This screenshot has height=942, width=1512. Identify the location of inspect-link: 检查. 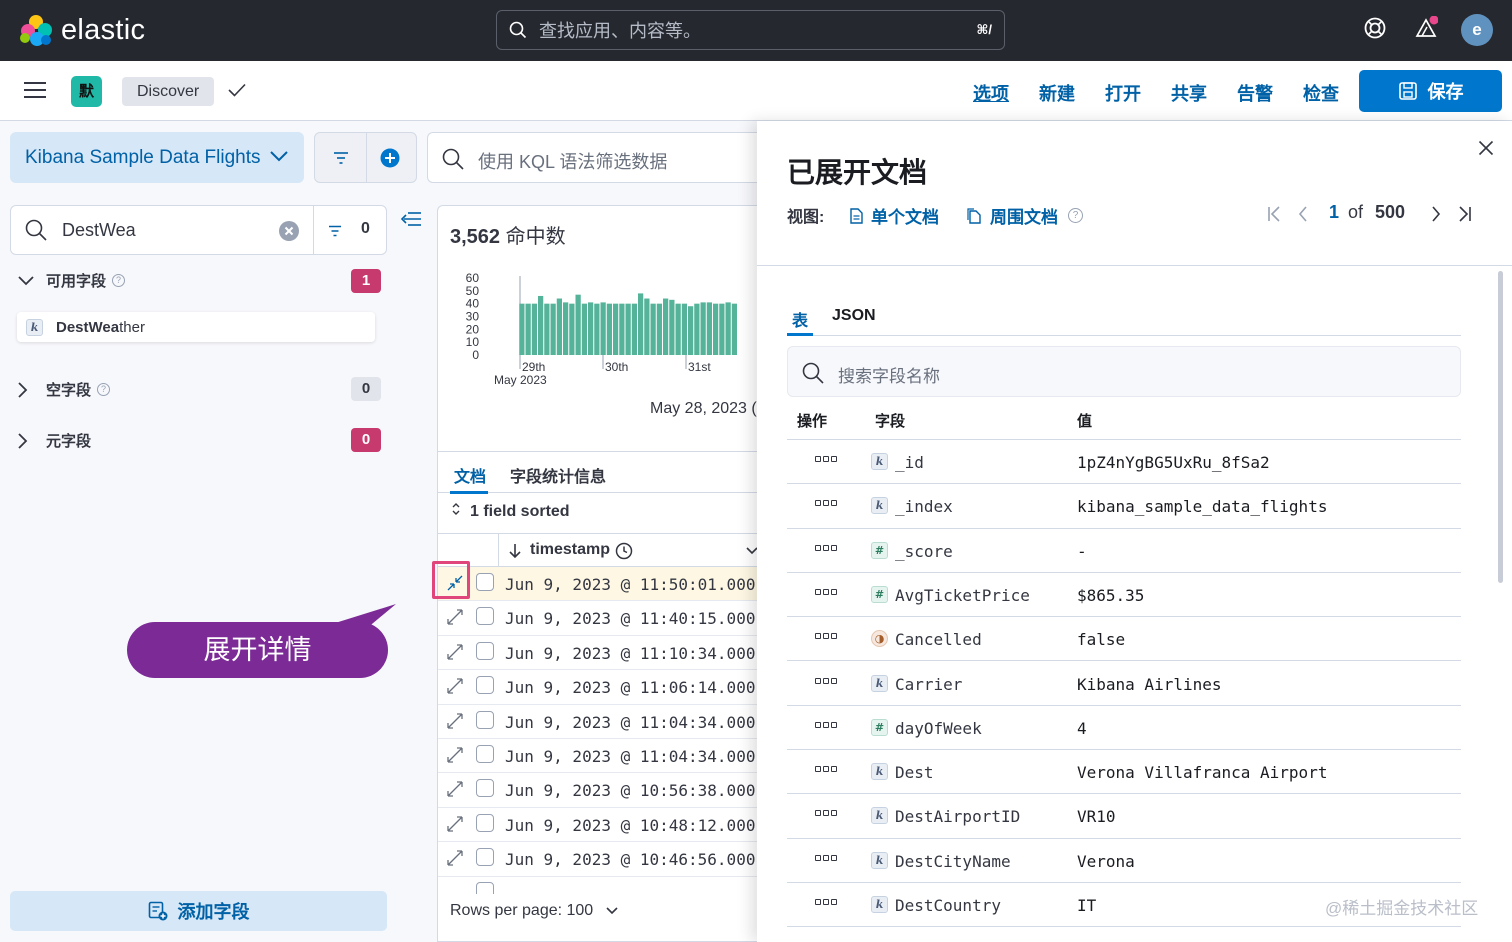
(1321, 93).